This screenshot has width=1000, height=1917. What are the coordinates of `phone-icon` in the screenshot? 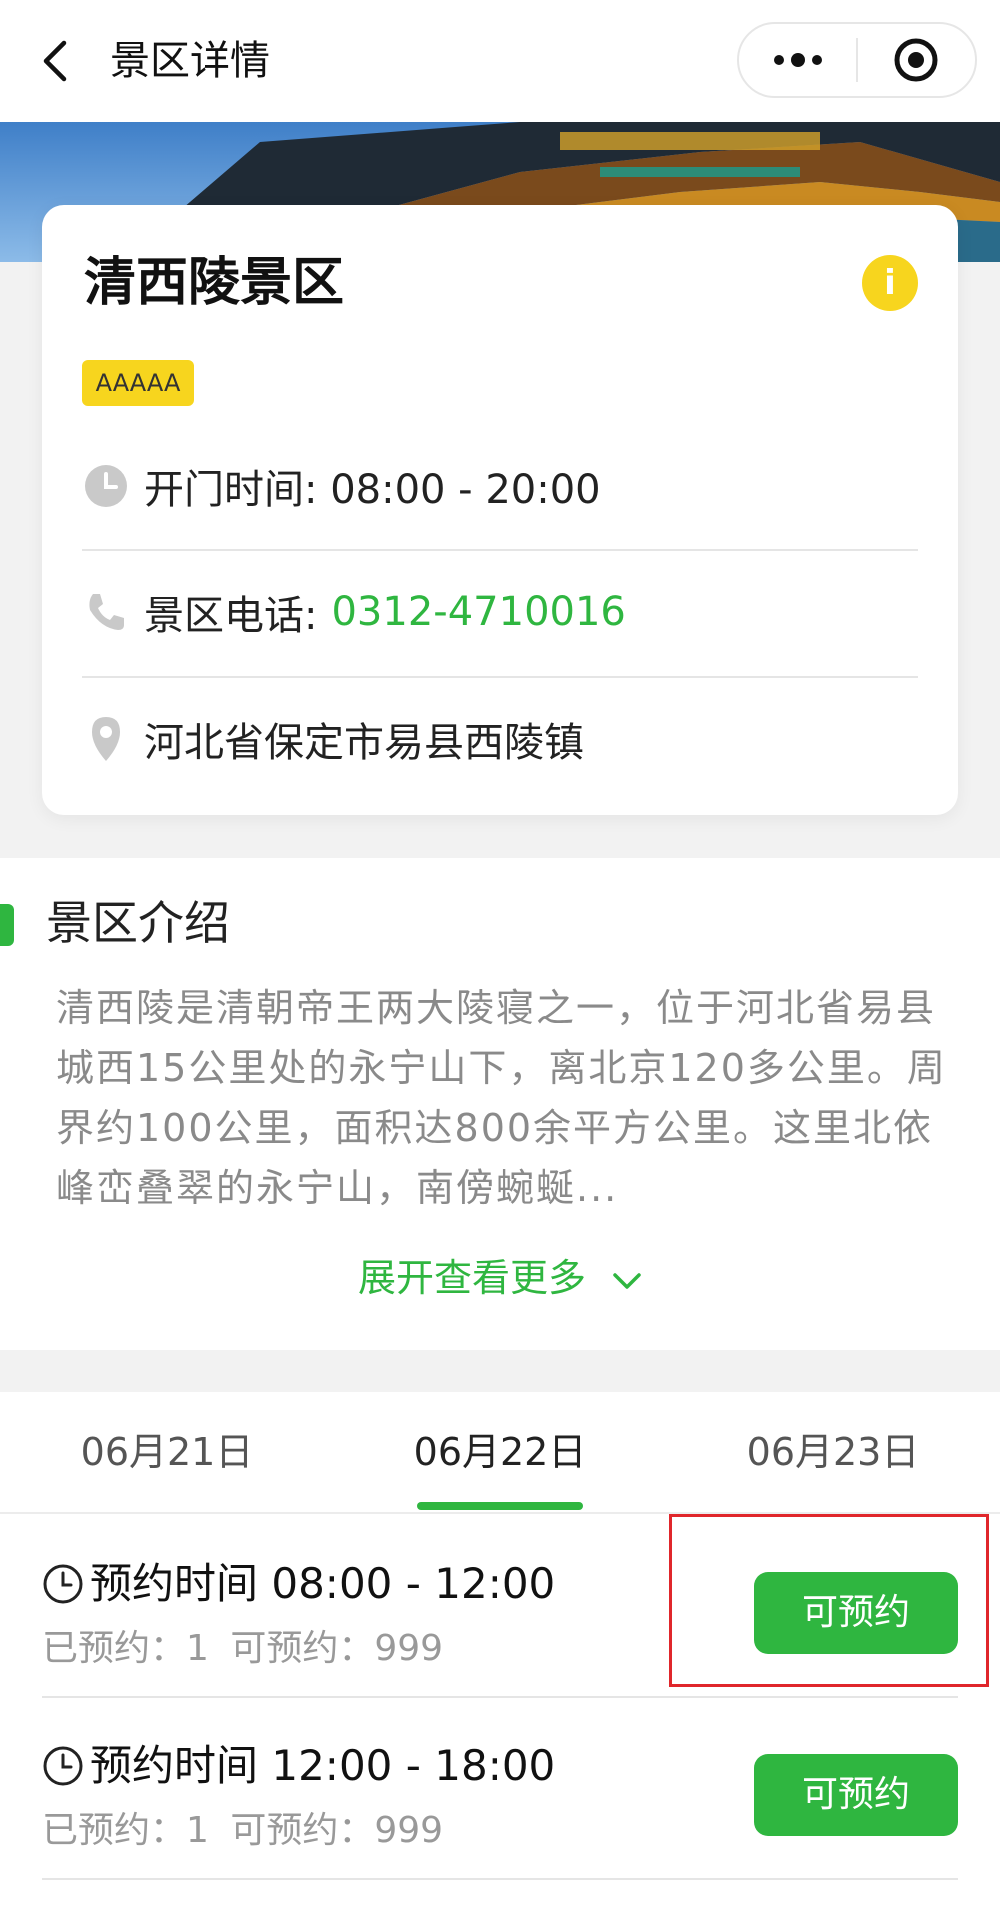 It's located at (106, 612).